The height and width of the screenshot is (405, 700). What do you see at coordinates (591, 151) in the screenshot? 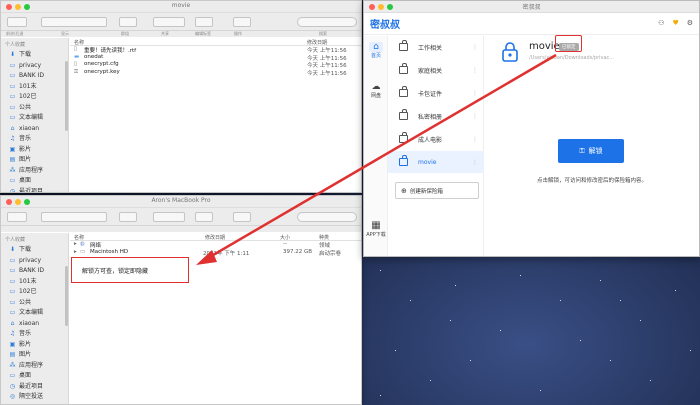
I see `unlock-button: ⚿ 解锁` at bounding box center [591, 151].